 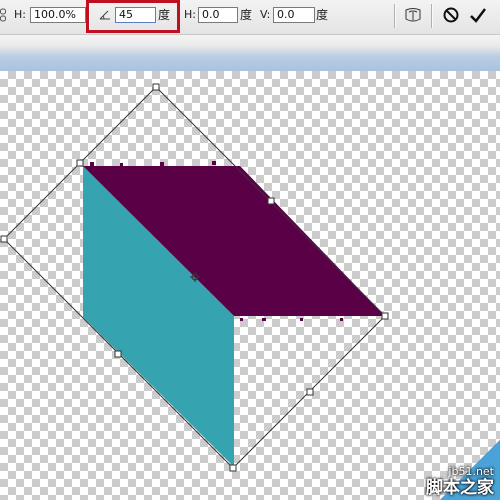 What do you see at coordinates (233, 468) in the screenshot?
I see `handle-bottom` at bounding box center [233, 468].